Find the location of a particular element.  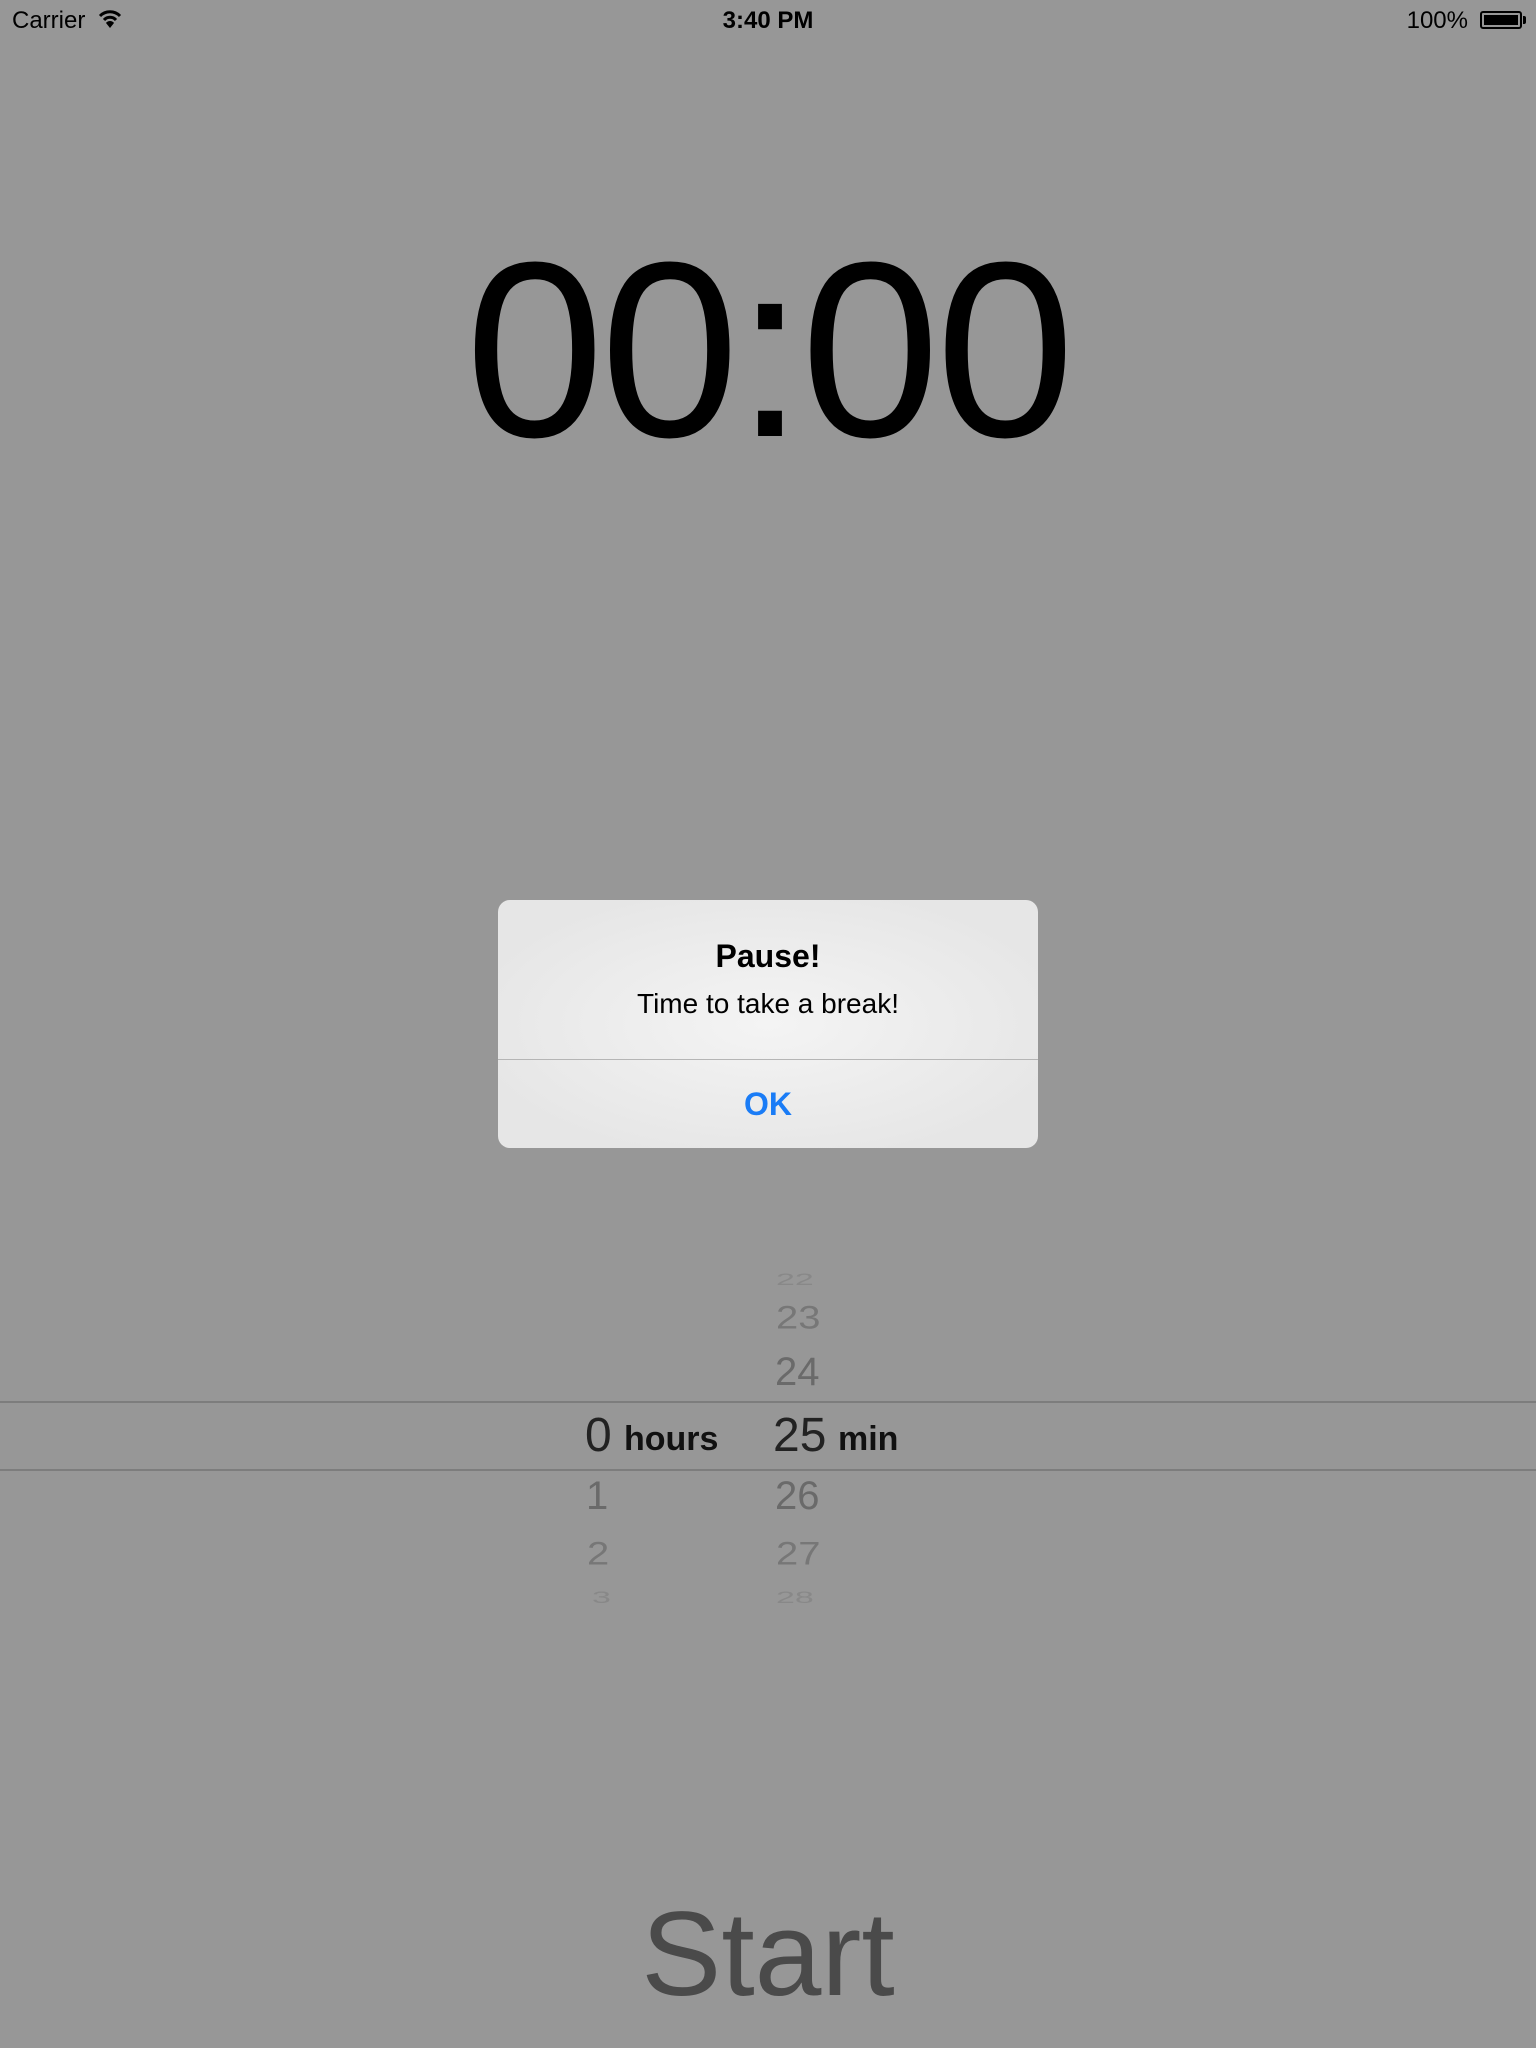

battery-percent: 100% is located at coordinates (1437, 20).